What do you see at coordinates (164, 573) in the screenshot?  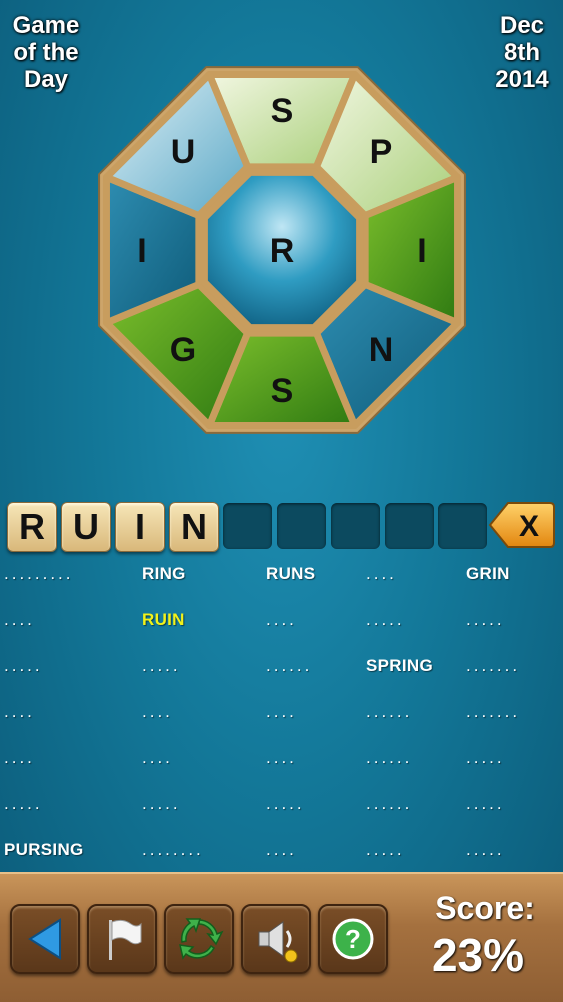 I see `found-word: RING` at bounding box center [164, 573].